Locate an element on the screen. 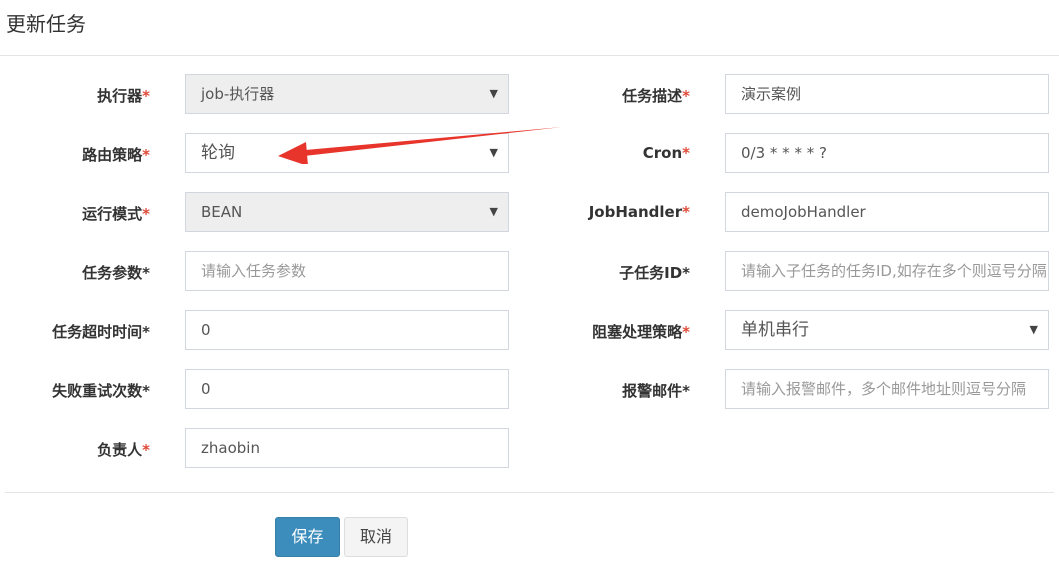 This screenshot has height=561, width=1059. block-strategy-select: 单机串行 ▼ is located at coordinates (887, 330).